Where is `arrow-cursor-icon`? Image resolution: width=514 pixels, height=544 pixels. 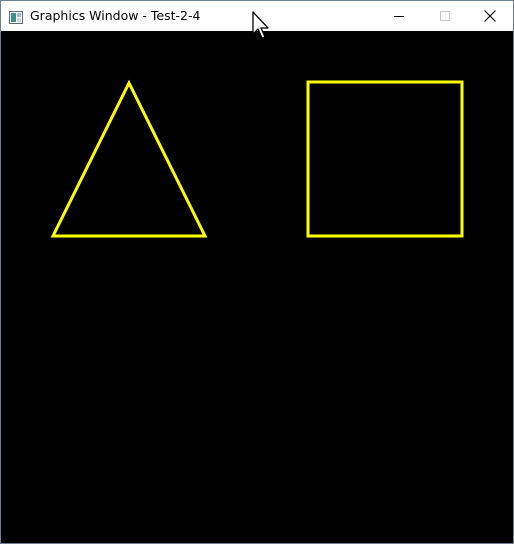 arrow-cursor-icon is located at coordinates (260, 25).